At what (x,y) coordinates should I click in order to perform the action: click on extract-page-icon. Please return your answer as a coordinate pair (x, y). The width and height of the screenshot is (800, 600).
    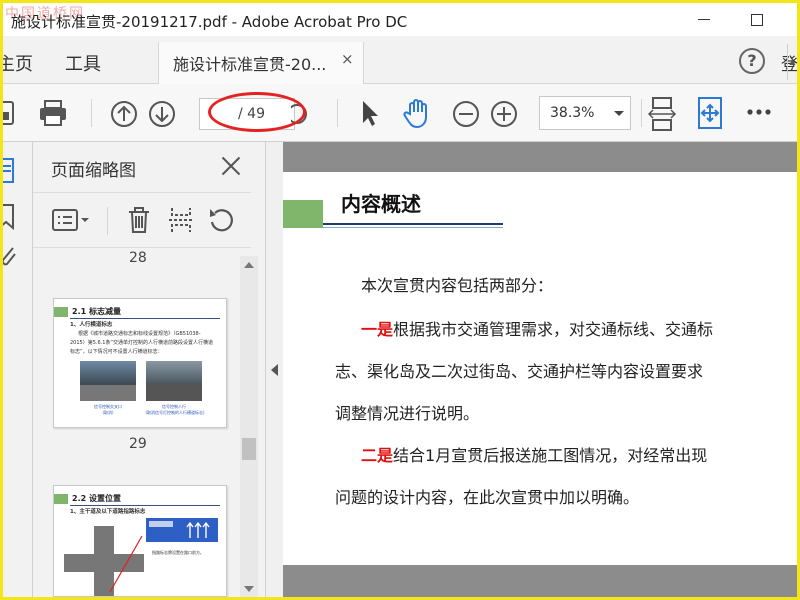
    Looking at the image, I should click on (181, 220).